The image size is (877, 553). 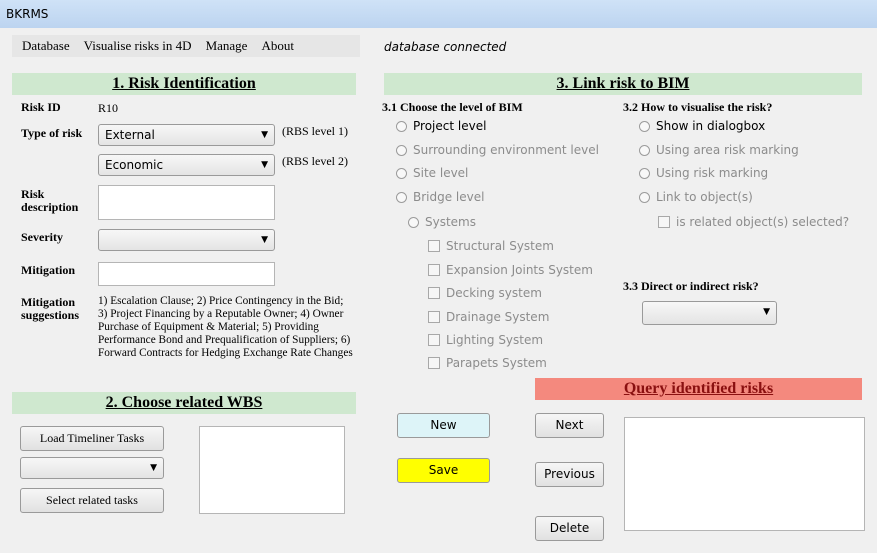 What do you see at coordinates (727, 150) in the screenshot?
I see `radio-label: Using area risk marking` at bounding box center [727, 150].